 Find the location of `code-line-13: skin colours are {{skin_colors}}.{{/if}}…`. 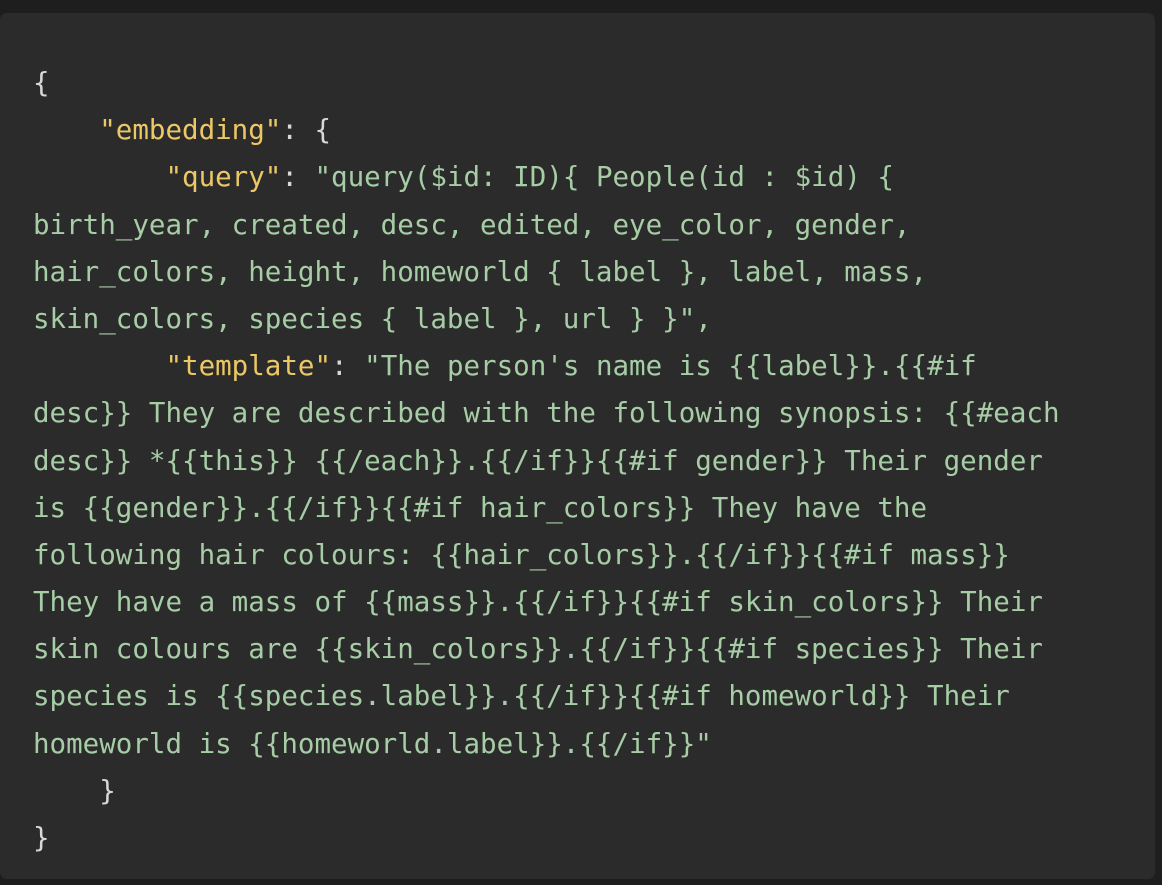

code-line-13: skin colours are {{skin_colors}}.{{/if}}… is located at coordinates (538, 649).